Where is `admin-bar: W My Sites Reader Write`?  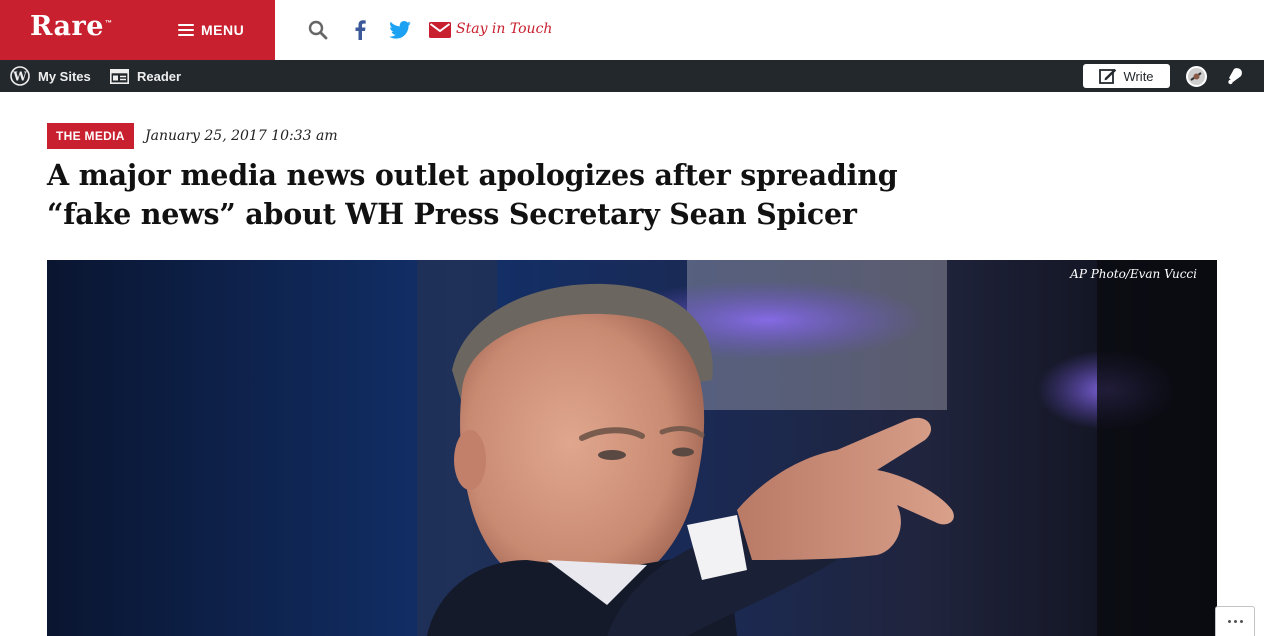 admin-bar: W My Sites Reader Write is located at coordinates (632, 76).